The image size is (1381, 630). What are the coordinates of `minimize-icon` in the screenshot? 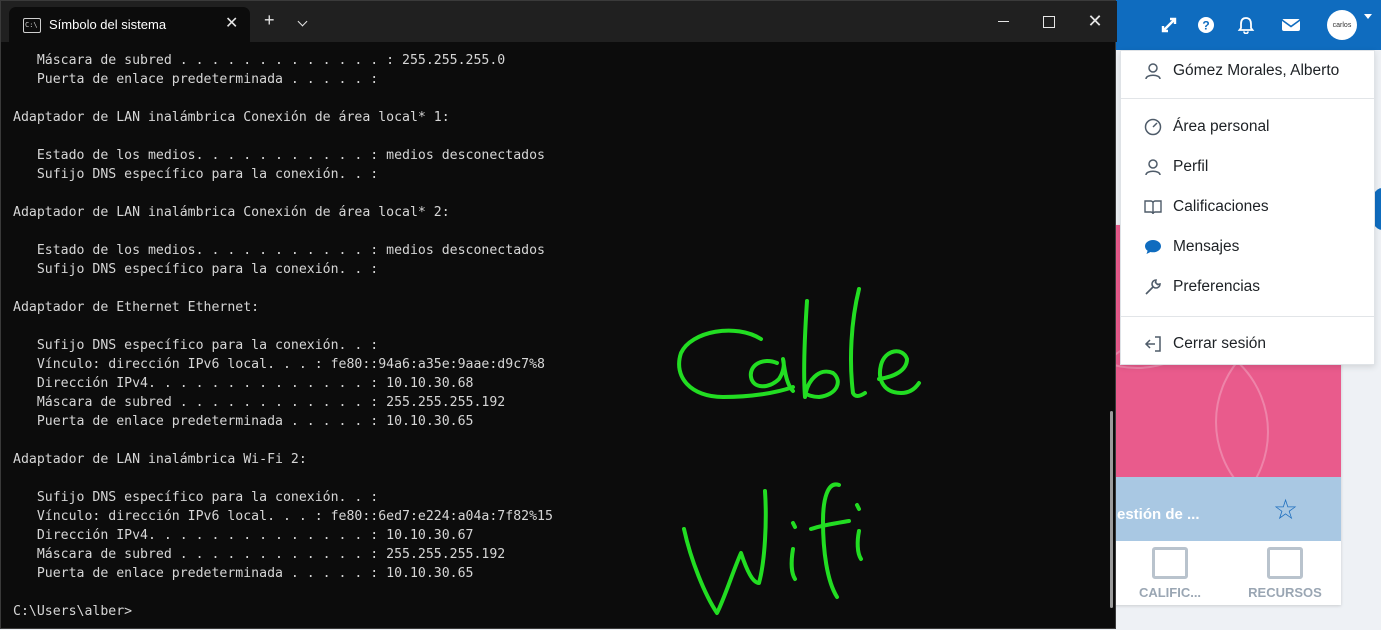 It's located at (1003, 21).